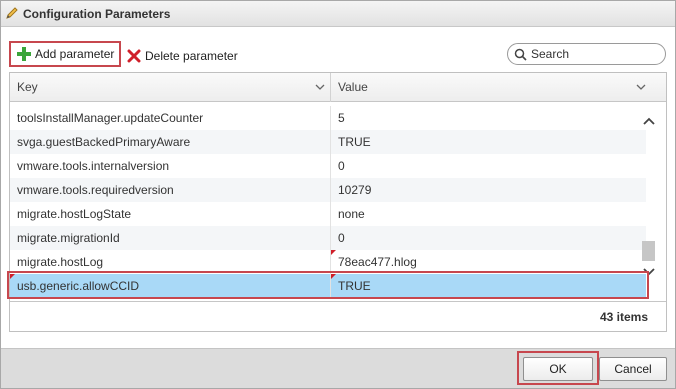 The width and height of the screenshot is (676, 389). I want to click on column-header-key-label: Key, so click(27, 87).